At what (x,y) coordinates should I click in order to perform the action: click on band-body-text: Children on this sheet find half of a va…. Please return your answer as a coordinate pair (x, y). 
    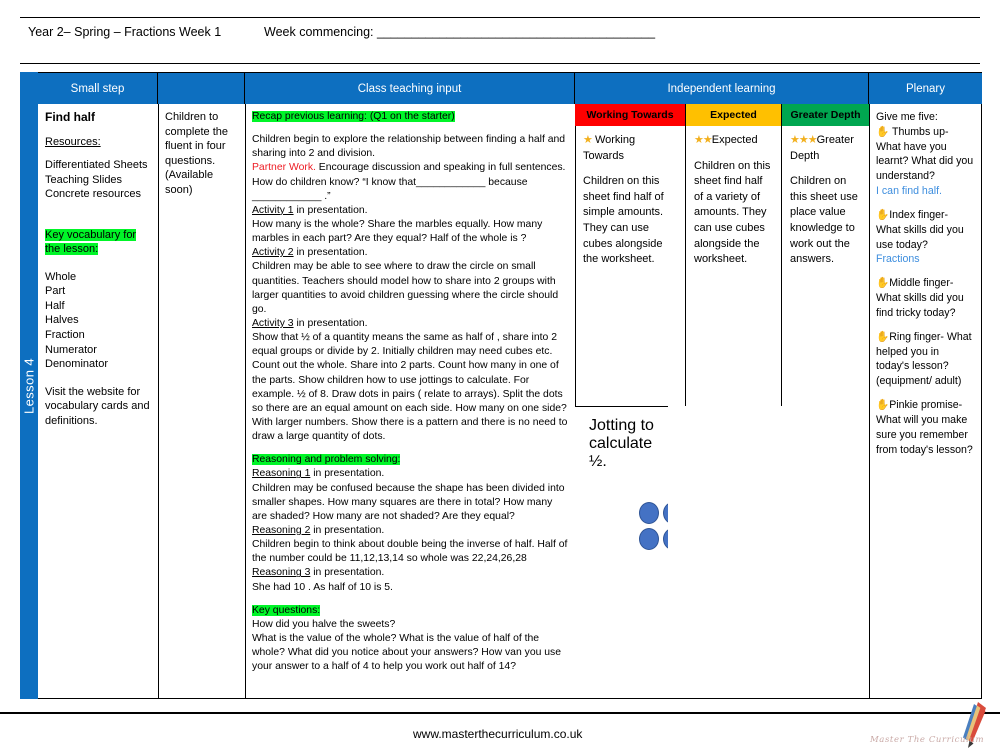
    Looking at the image, I should click on (732, 212).